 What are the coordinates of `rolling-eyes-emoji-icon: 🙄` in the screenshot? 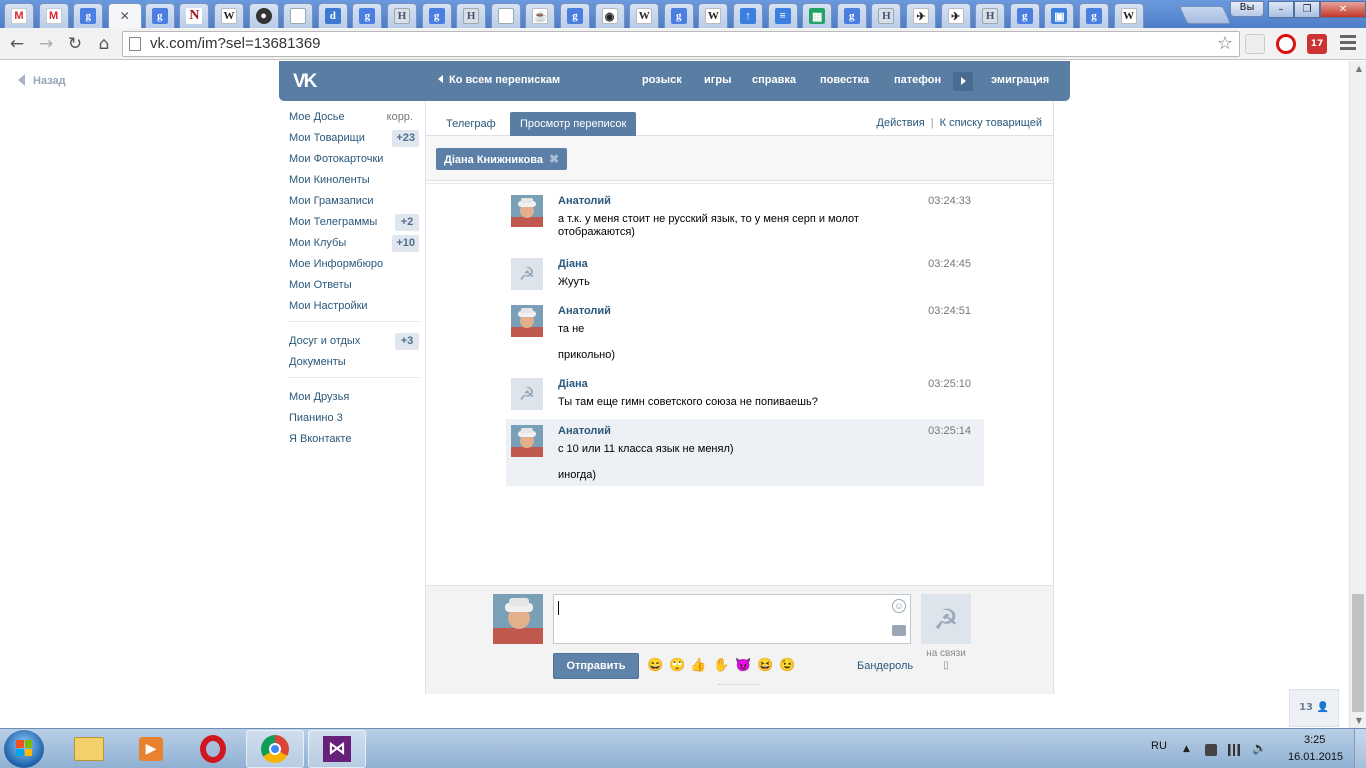 It's located at (677, 664).